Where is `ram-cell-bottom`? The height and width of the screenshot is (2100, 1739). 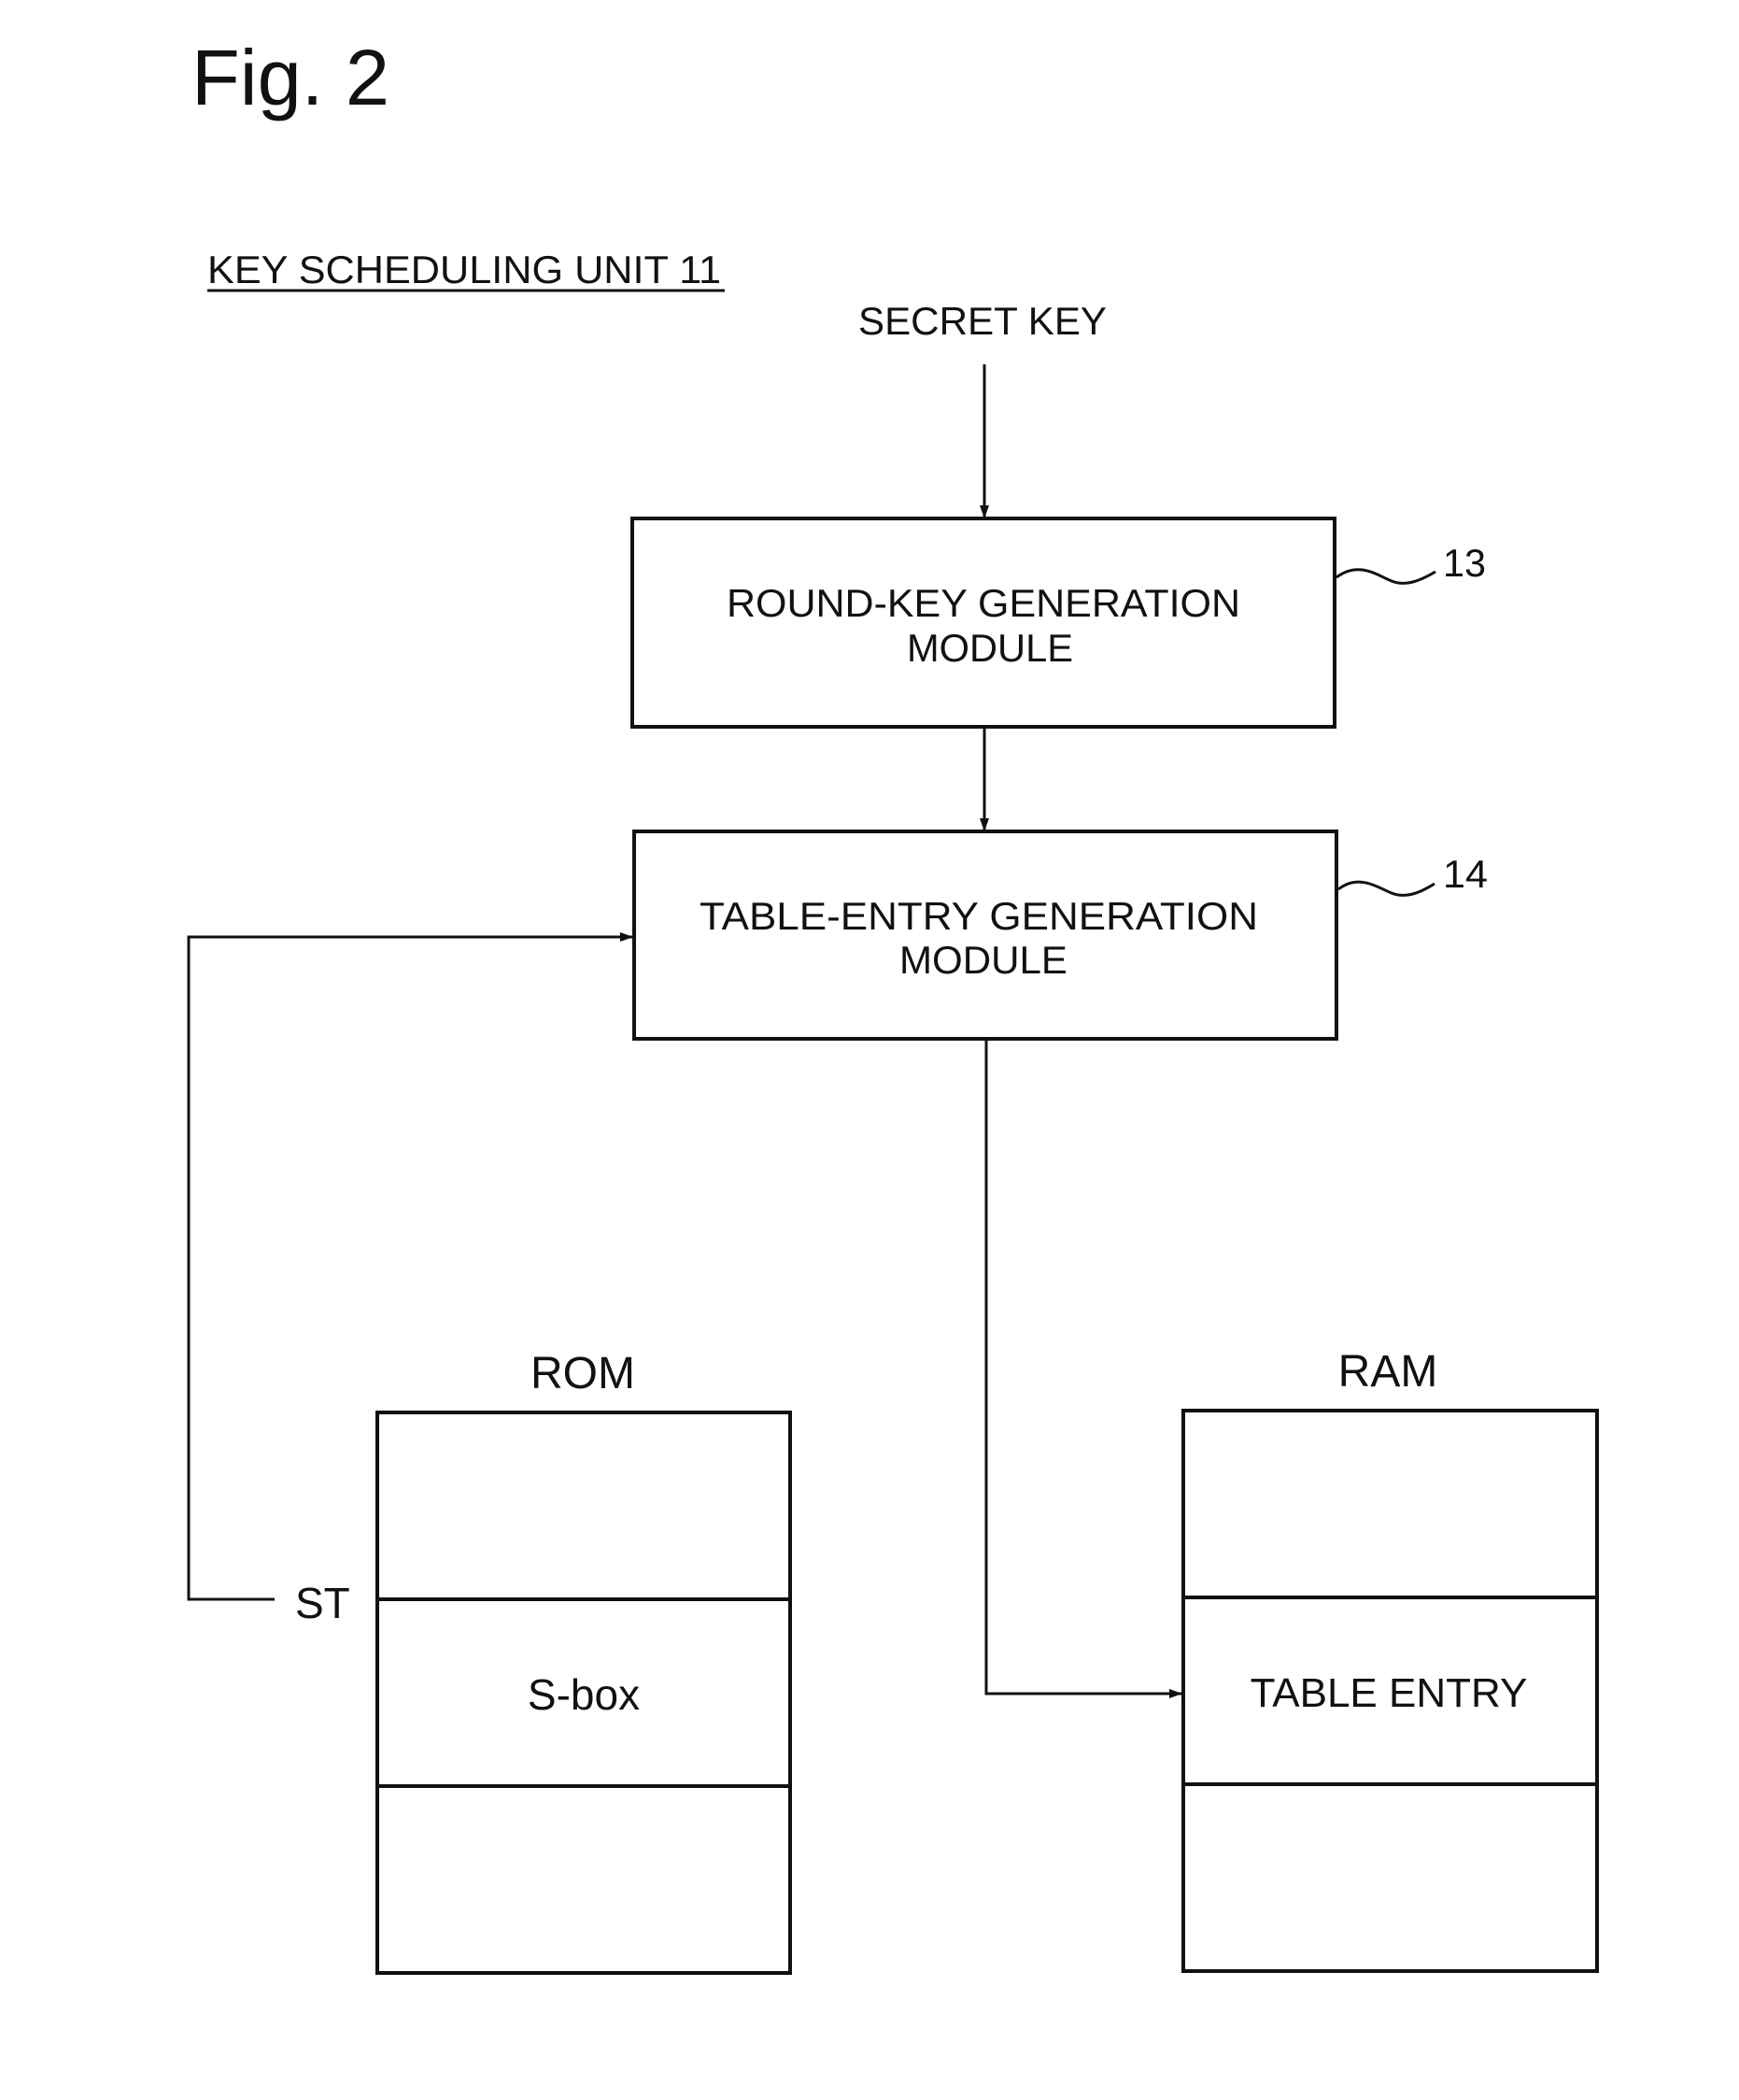
ram-cell-bottom is located at coordinates (1390, 1878).